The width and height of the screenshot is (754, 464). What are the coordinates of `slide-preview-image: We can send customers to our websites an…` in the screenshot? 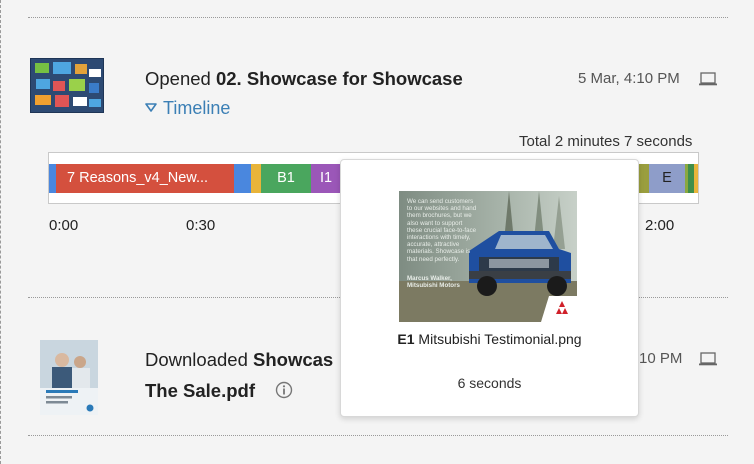 It's located at (488, 256).